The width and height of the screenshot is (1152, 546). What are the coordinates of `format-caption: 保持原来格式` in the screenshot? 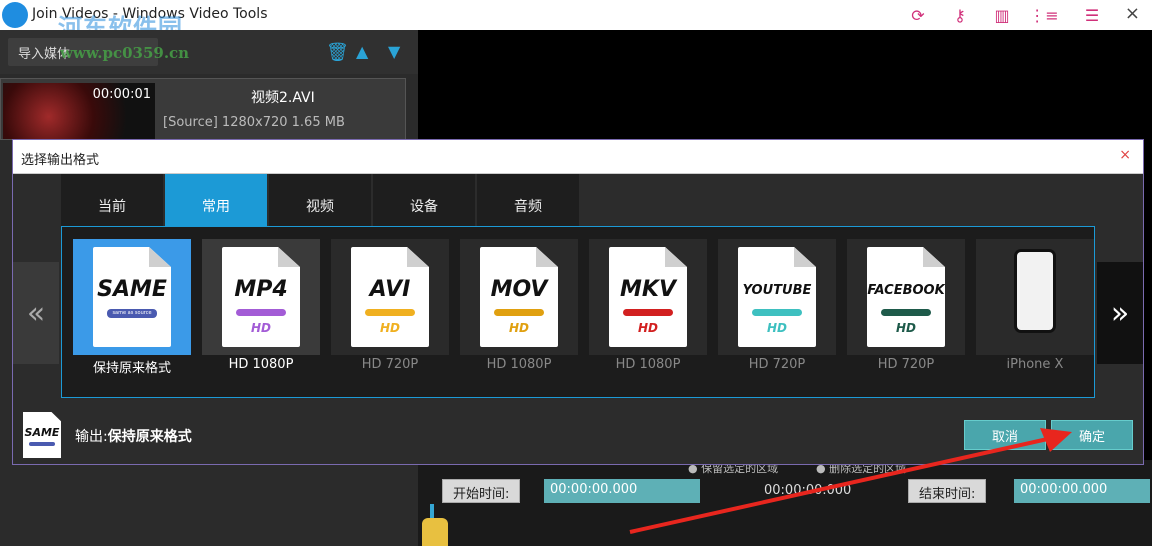 It's located at (131, 368).